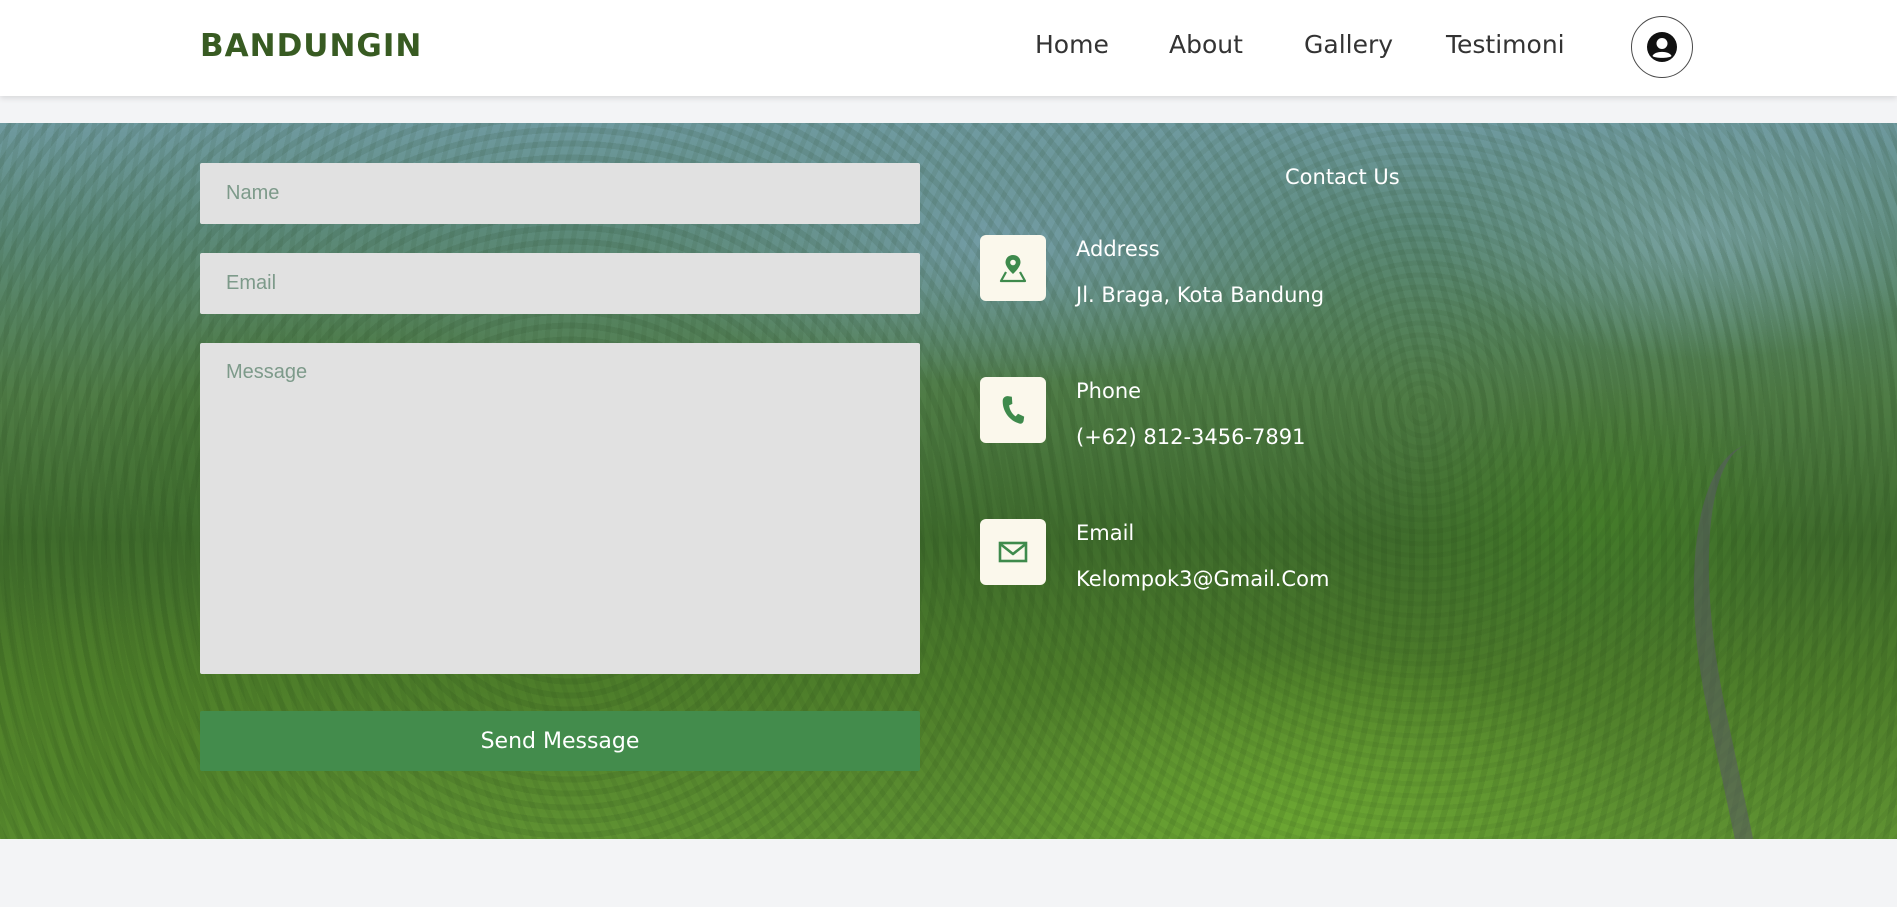  I want to click on email-label: Email, so click(1105, 533).